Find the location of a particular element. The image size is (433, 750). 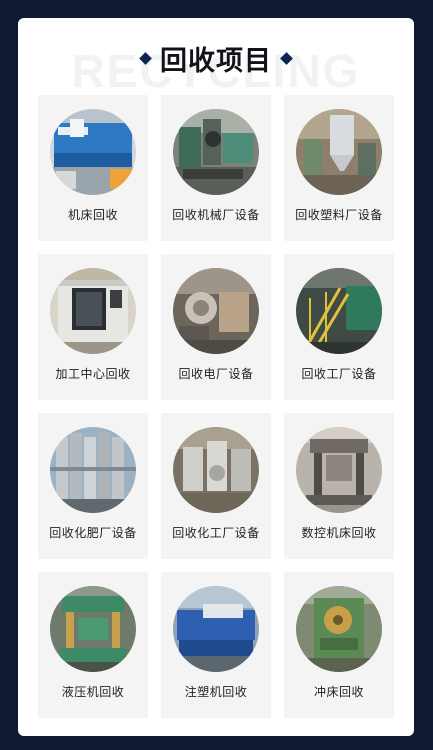

project-item-hydraulic-press: 液压机回收 is located at coordinates (93, 645).